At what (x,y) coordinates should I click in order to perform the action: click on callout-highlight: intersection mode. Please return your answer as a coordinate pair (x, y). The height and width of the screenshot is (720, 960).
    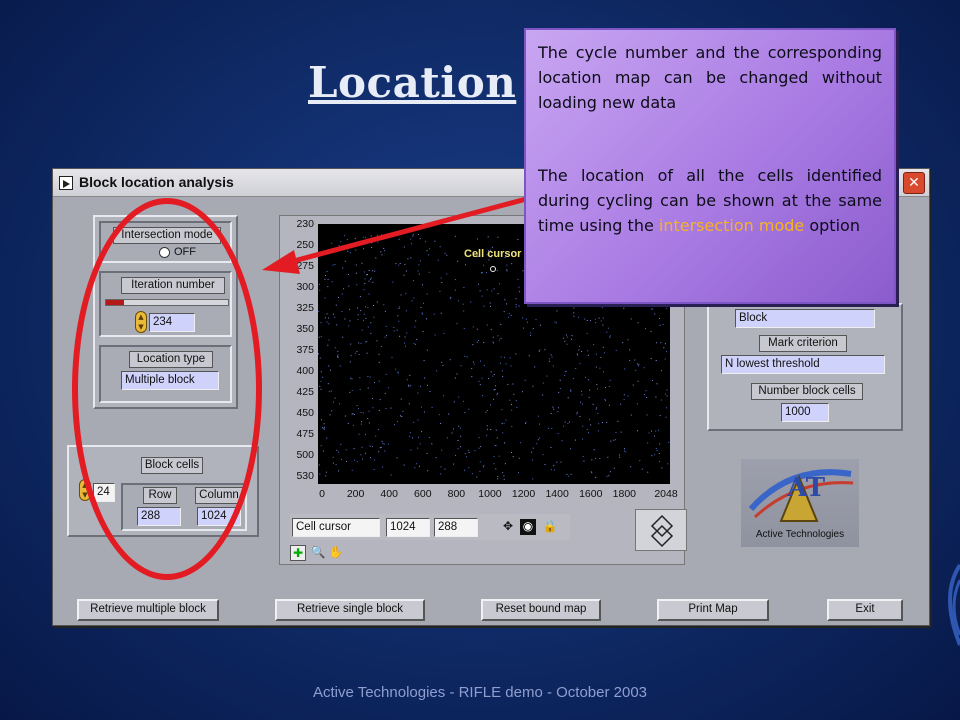
    Looking at the image, I should click on (731, 225).